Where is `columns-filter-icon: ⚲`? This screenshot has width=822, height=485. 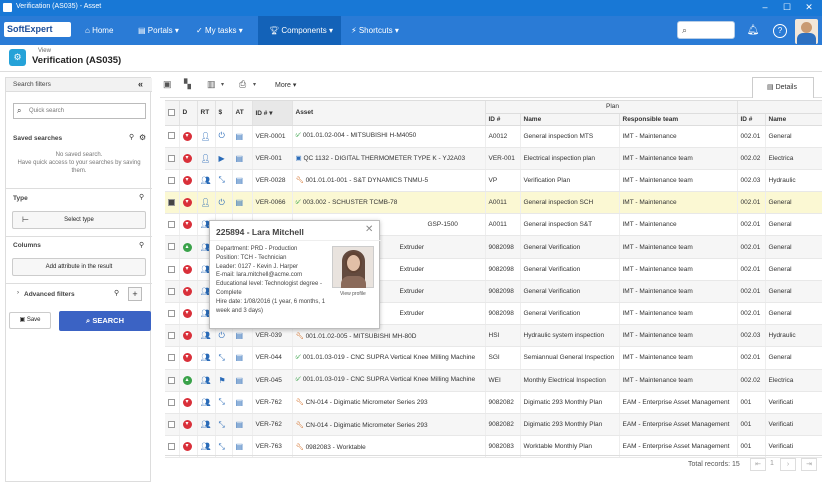
columns-filter-icon: ⚲ is located at coordinates (141, 245).